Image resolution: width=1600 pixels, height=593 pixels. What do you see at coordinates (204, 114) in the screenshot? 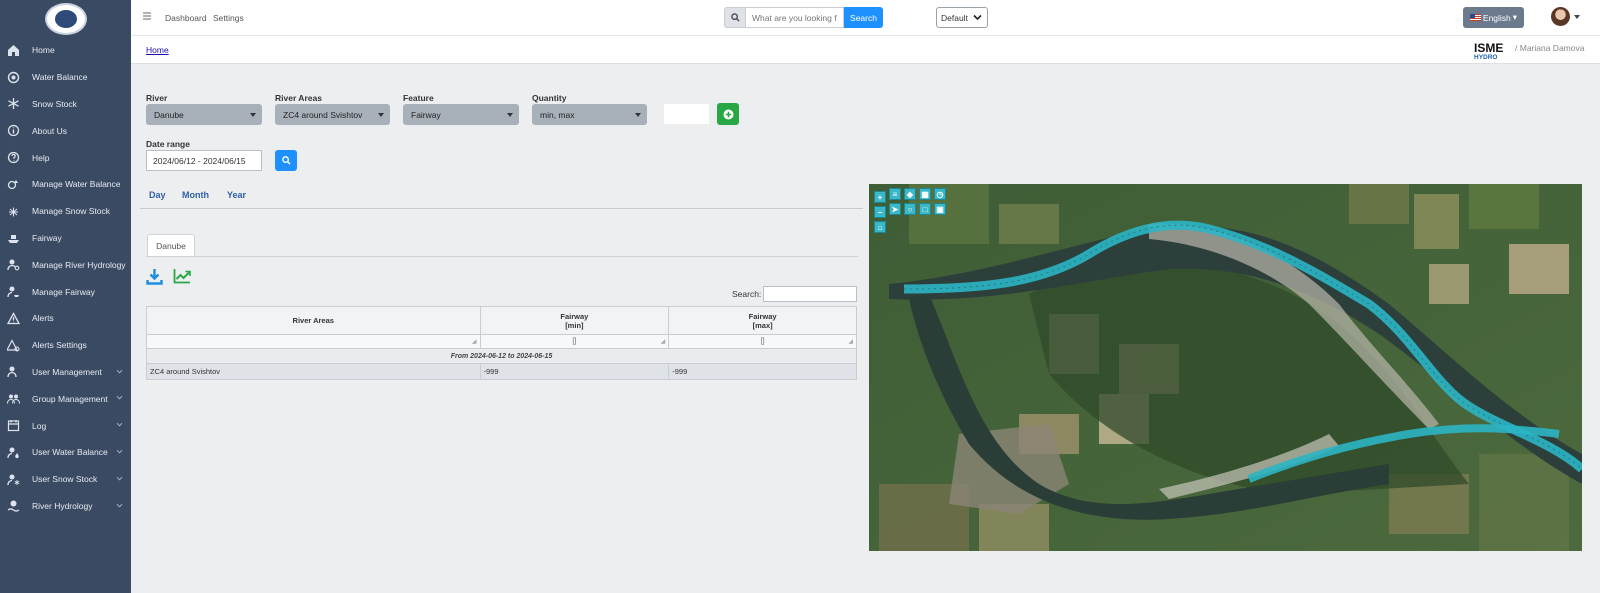
I see `river-select: Danube` at bounding box center [204, 114].